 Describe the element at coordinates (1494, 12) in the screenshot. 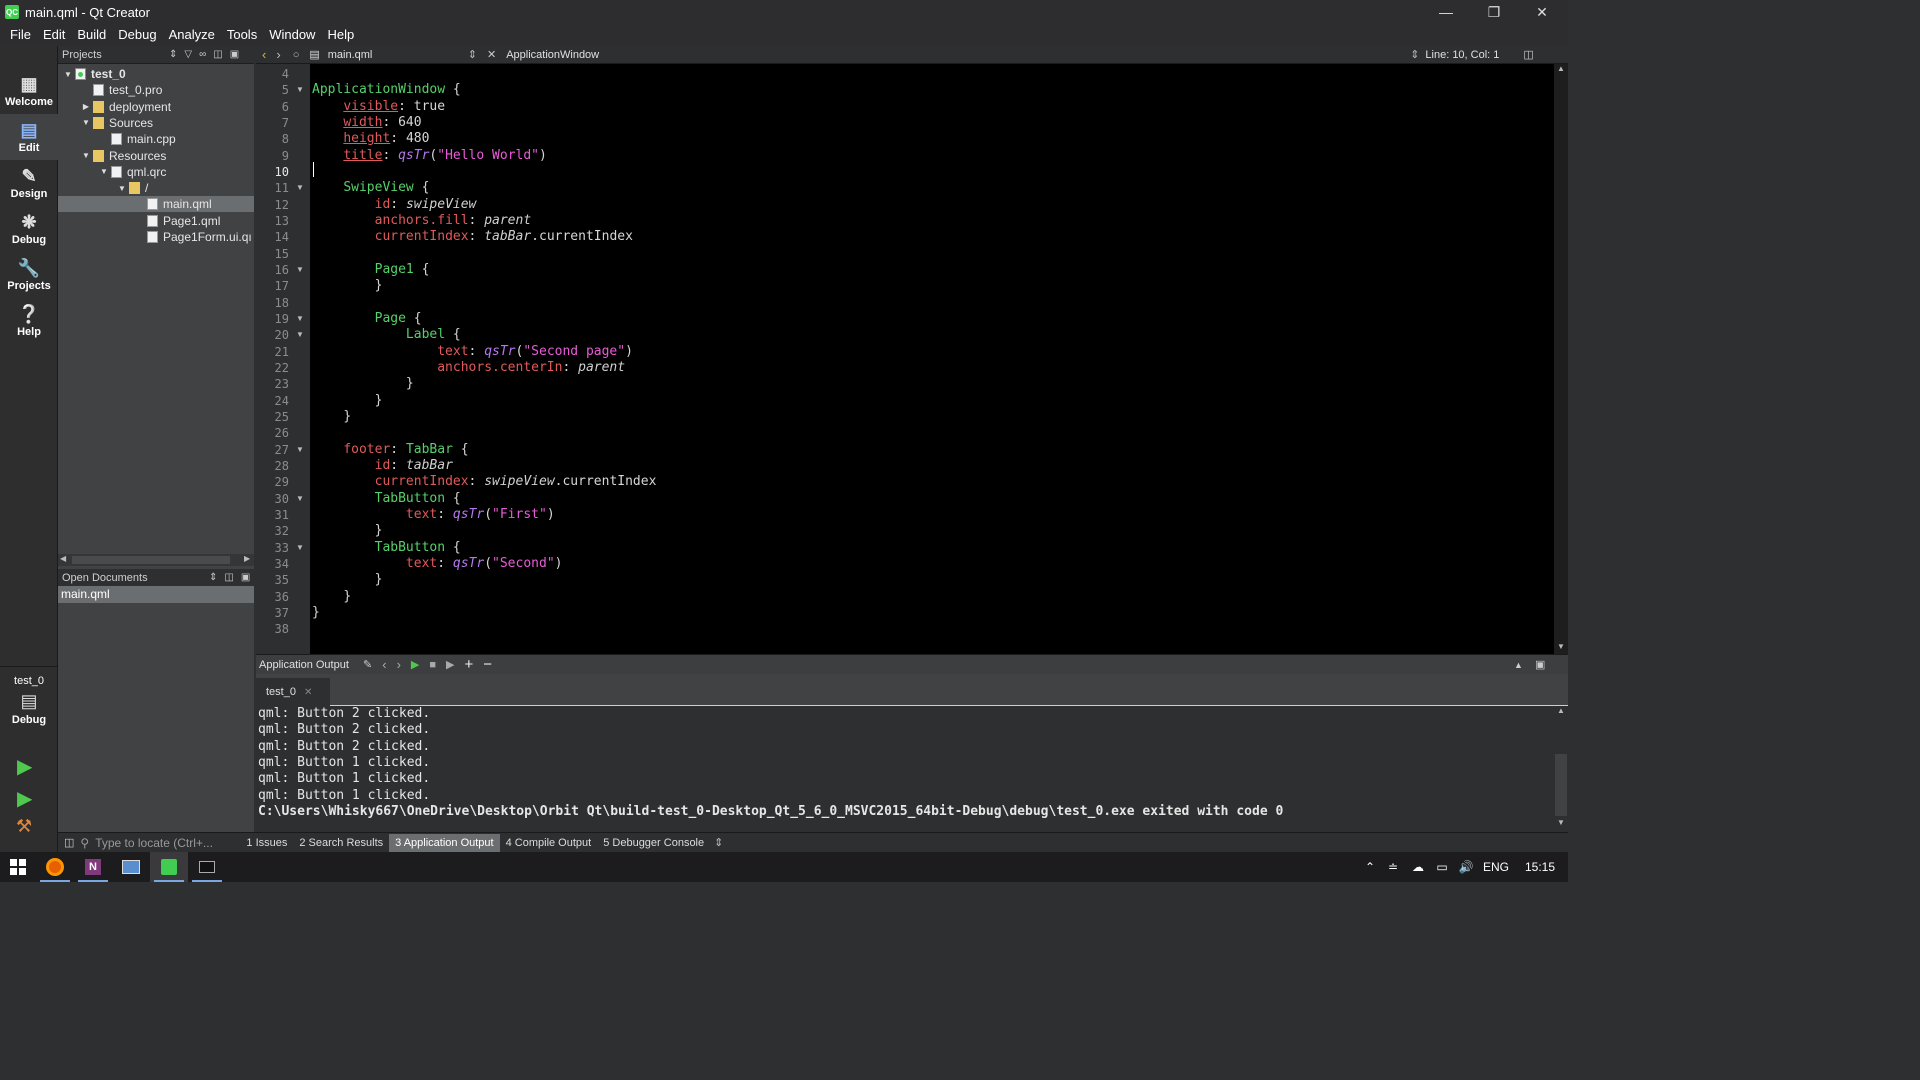

I see `restore-button: ❐` at that location.